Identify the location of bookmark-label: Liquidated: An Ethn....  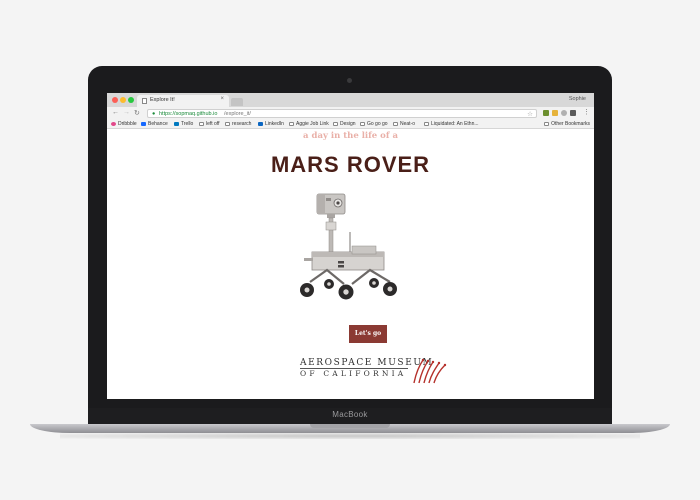
(455, 124).